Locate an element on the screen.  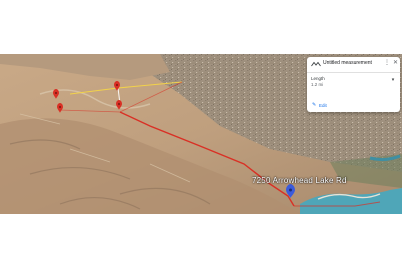
road-label: 7250 Arrowhead Lake Rd is located at coordinates (299, 180).